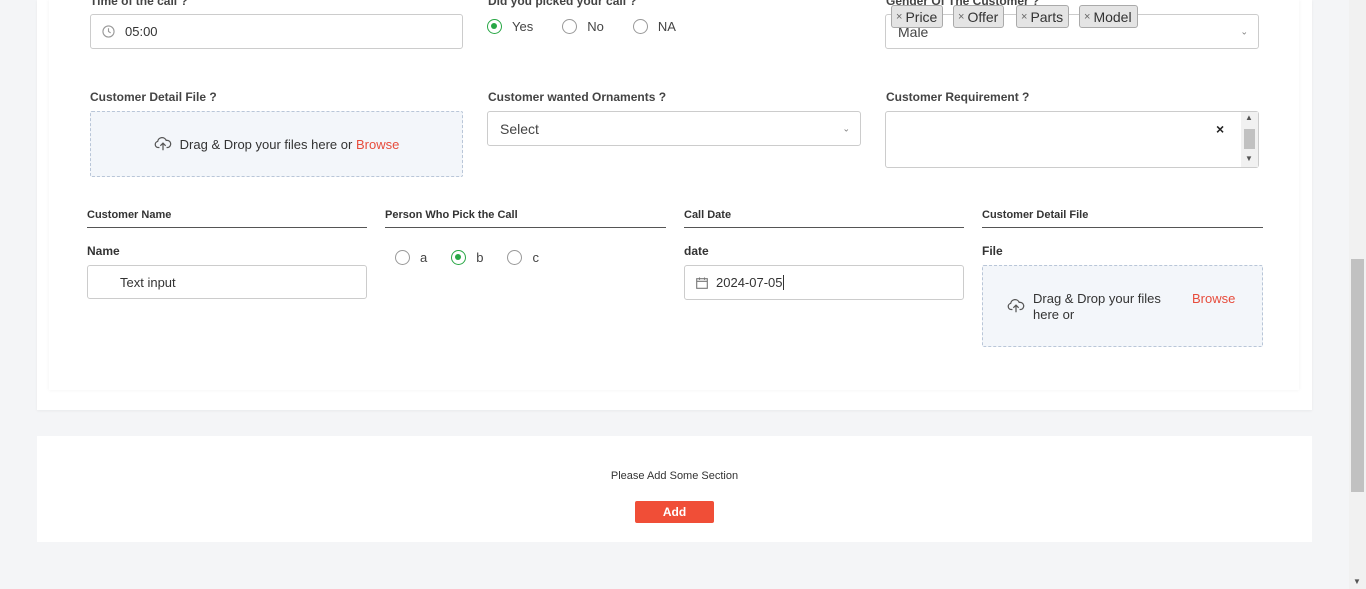 This screenshot has height=589, width=1366. I want to click on name-value: Text input, so click(148, 282).